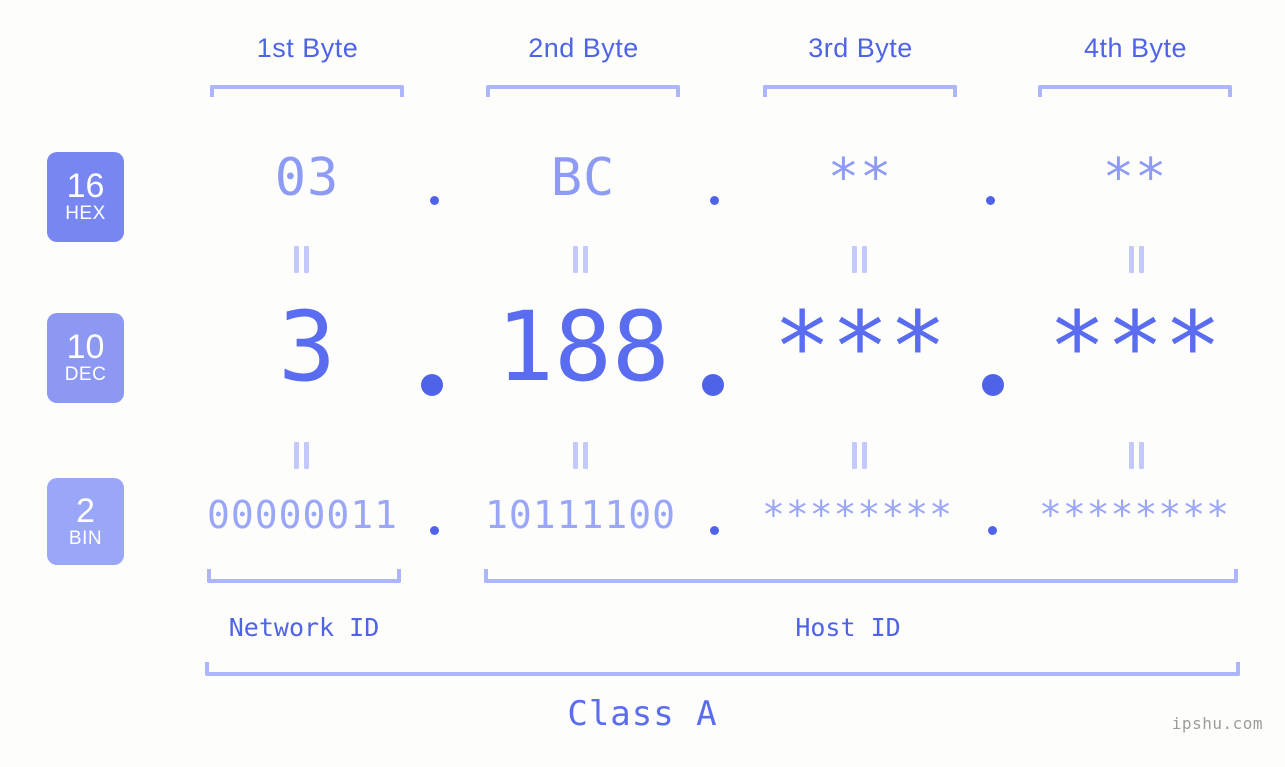 The height and width of the screenshot is (767, 1285). What do you see at coordinates (722, 669) in the screenshot?
I see `class-bracket` at bounding box center [722, 669].